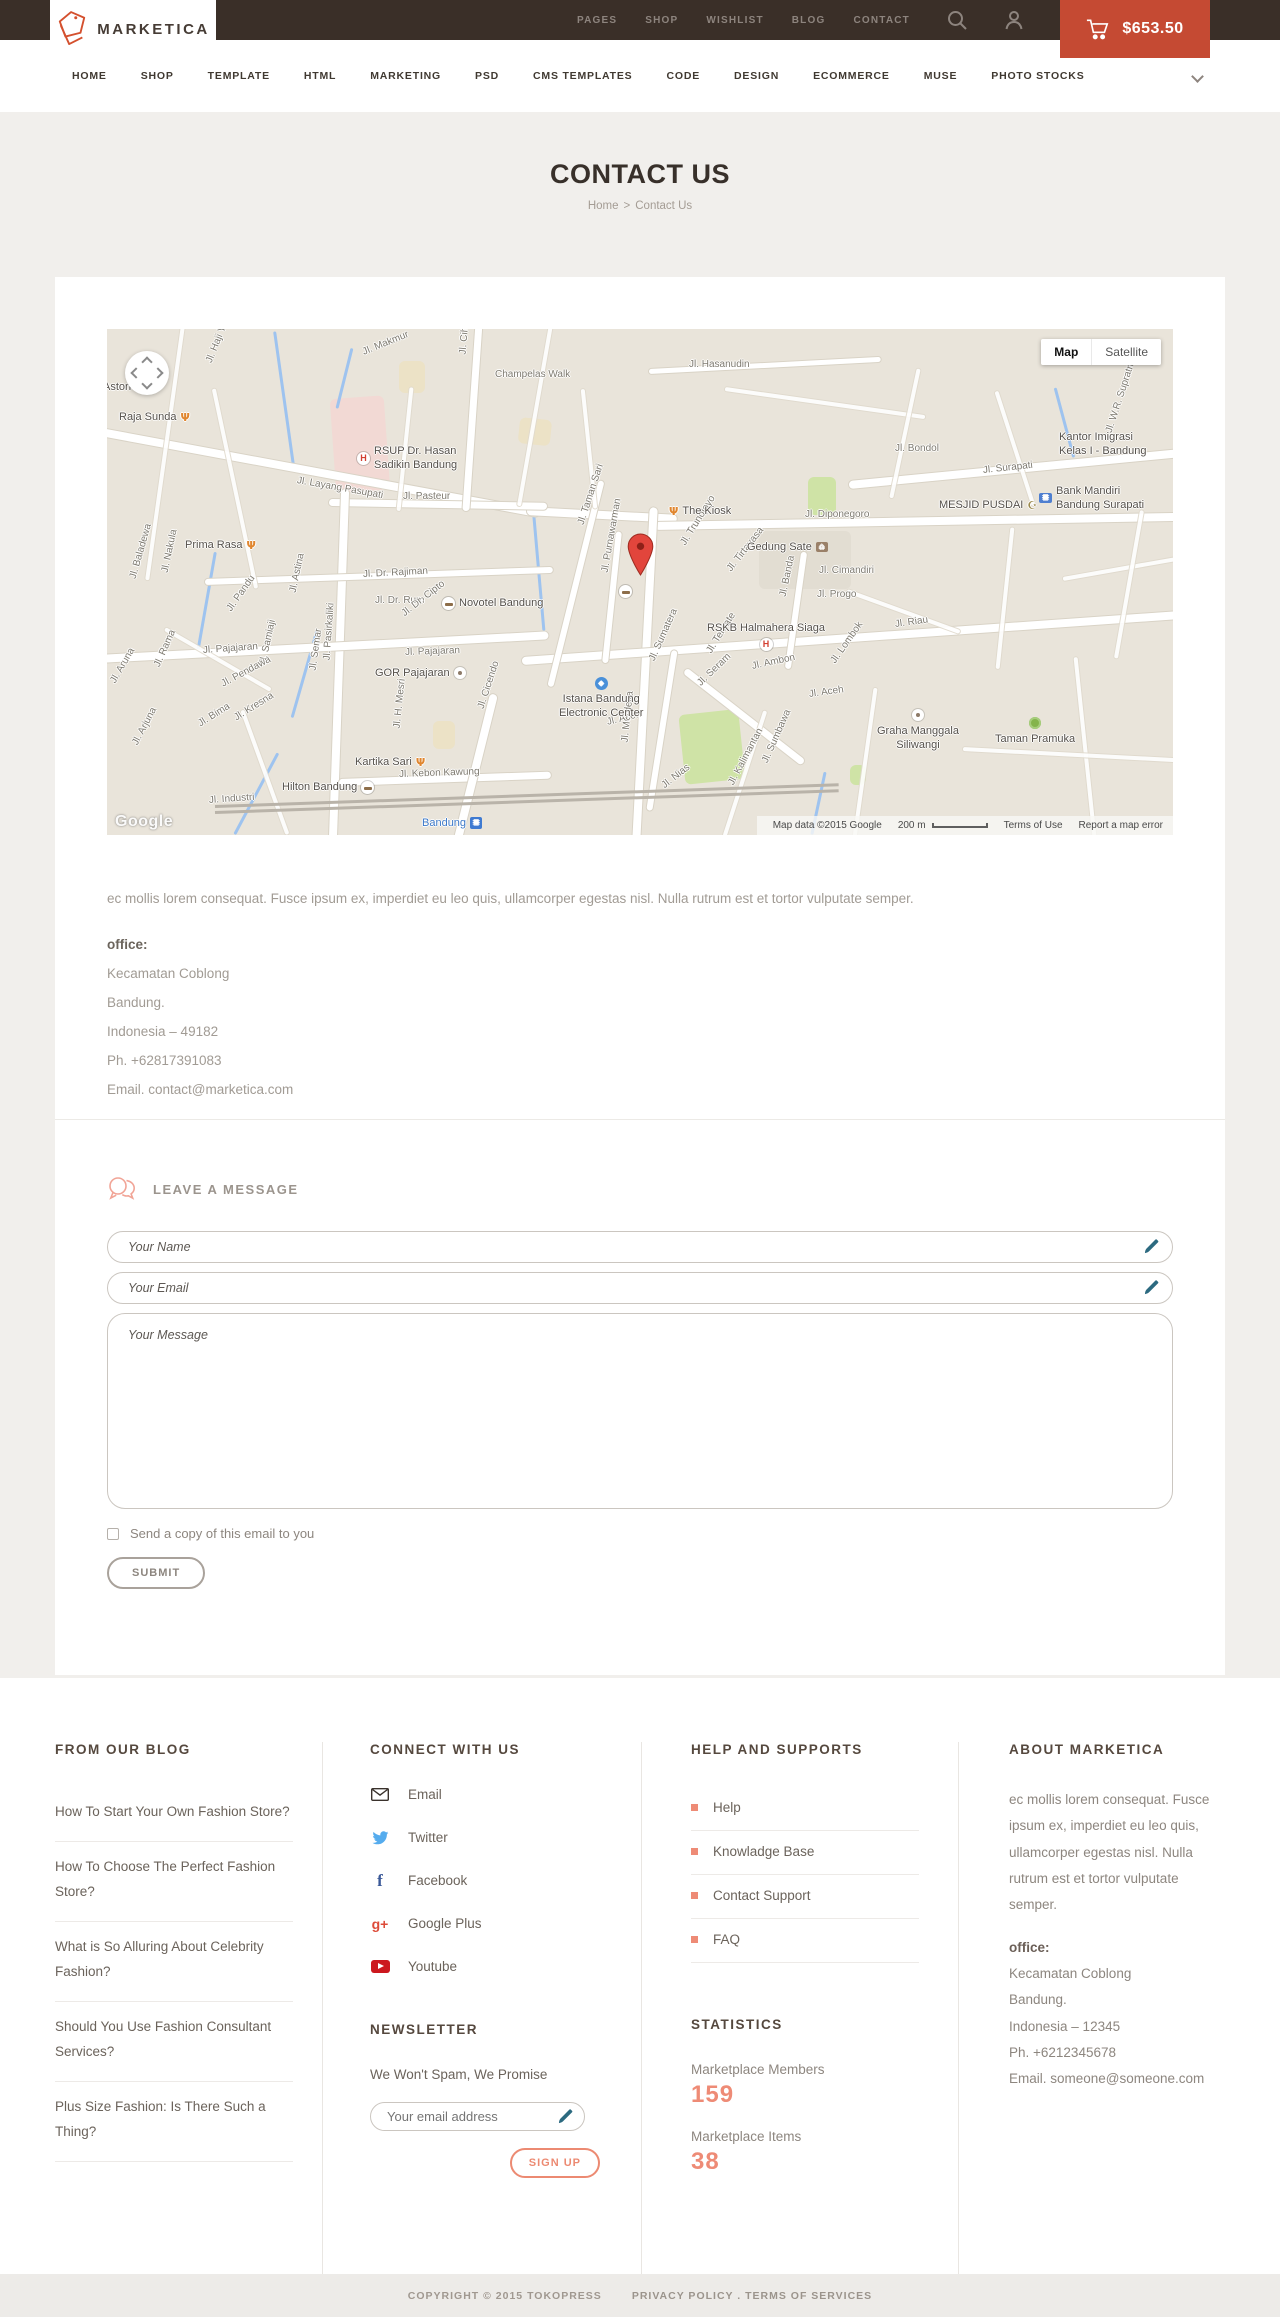 This screenshot has width=1280, height=2317. Describe the element at coordinates (405, 76) in the screenshot. I see `main-menu-item: MARKETING` at that location.